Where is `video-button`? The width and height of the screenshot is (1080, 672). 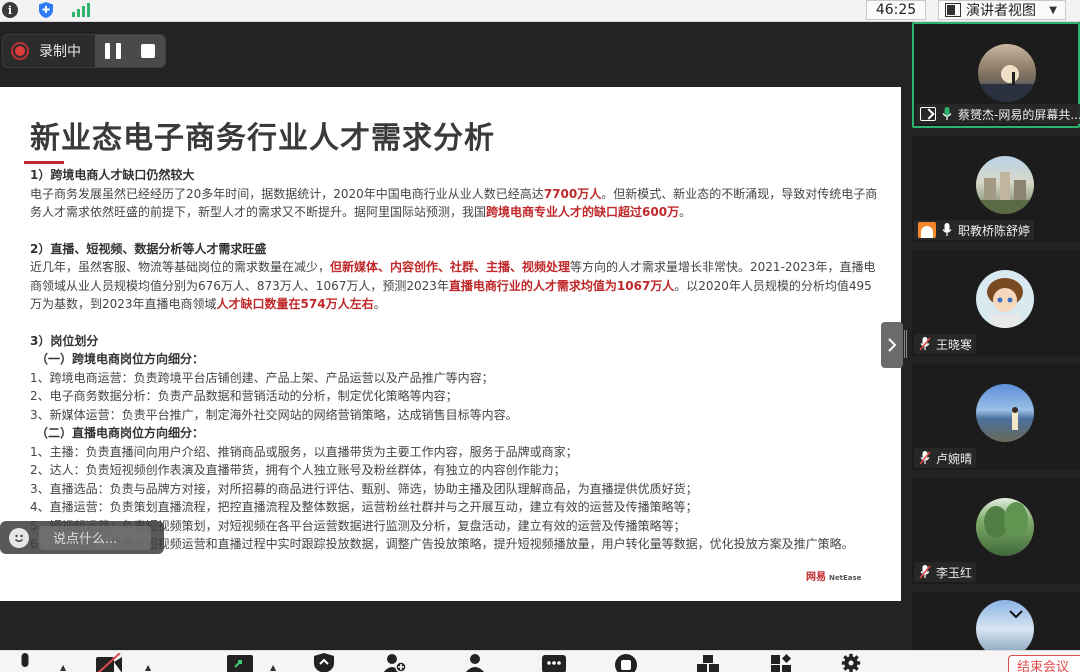
video-button is located at coordinates (109, 662).